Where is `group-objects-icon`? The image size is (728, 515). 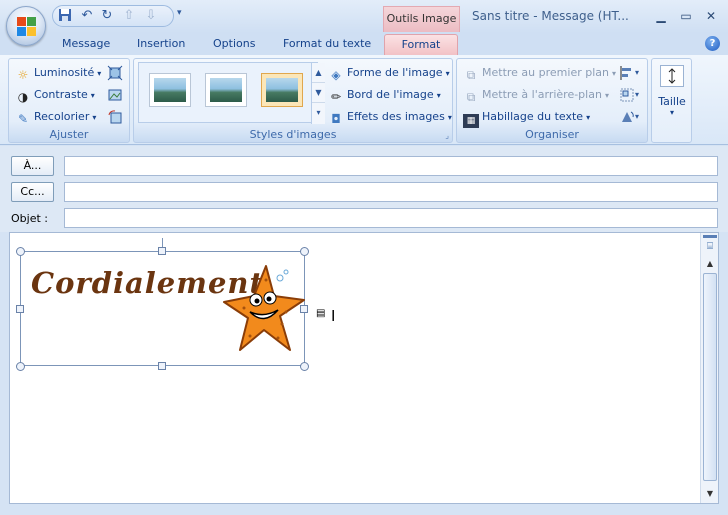 group-objects-icon is located at coordinates (627, 95).